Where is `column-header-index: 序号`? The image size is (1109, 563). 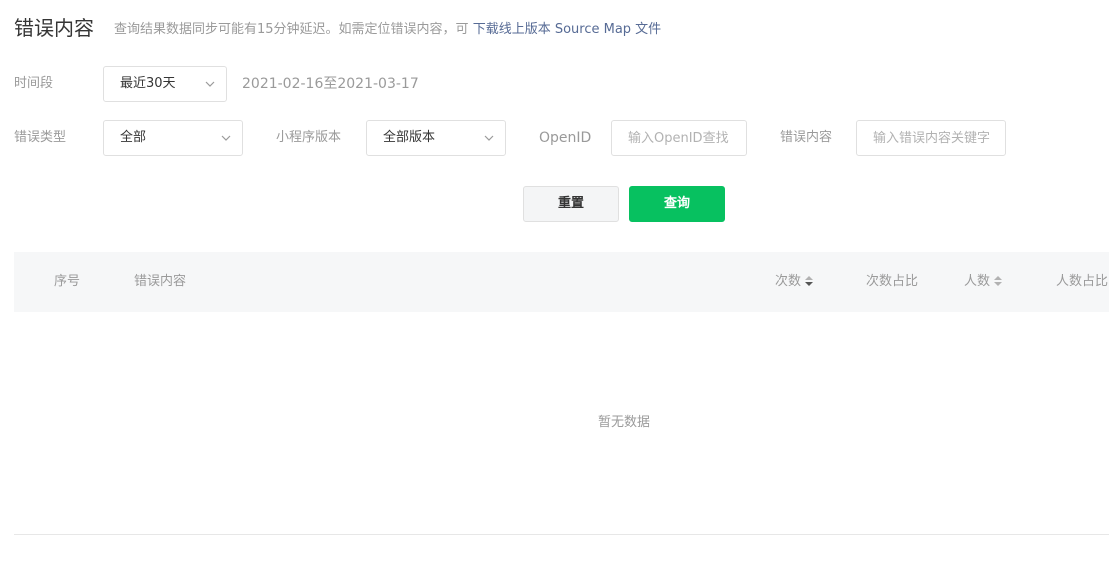
column-header-index: 序号 is located at coordinates (67, 281).